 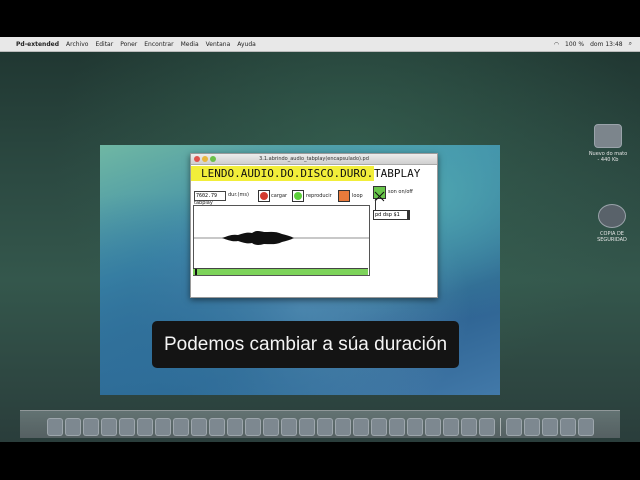 I want to click on dsp-message-box: pd dsp $1, so click(x=391, y=215).